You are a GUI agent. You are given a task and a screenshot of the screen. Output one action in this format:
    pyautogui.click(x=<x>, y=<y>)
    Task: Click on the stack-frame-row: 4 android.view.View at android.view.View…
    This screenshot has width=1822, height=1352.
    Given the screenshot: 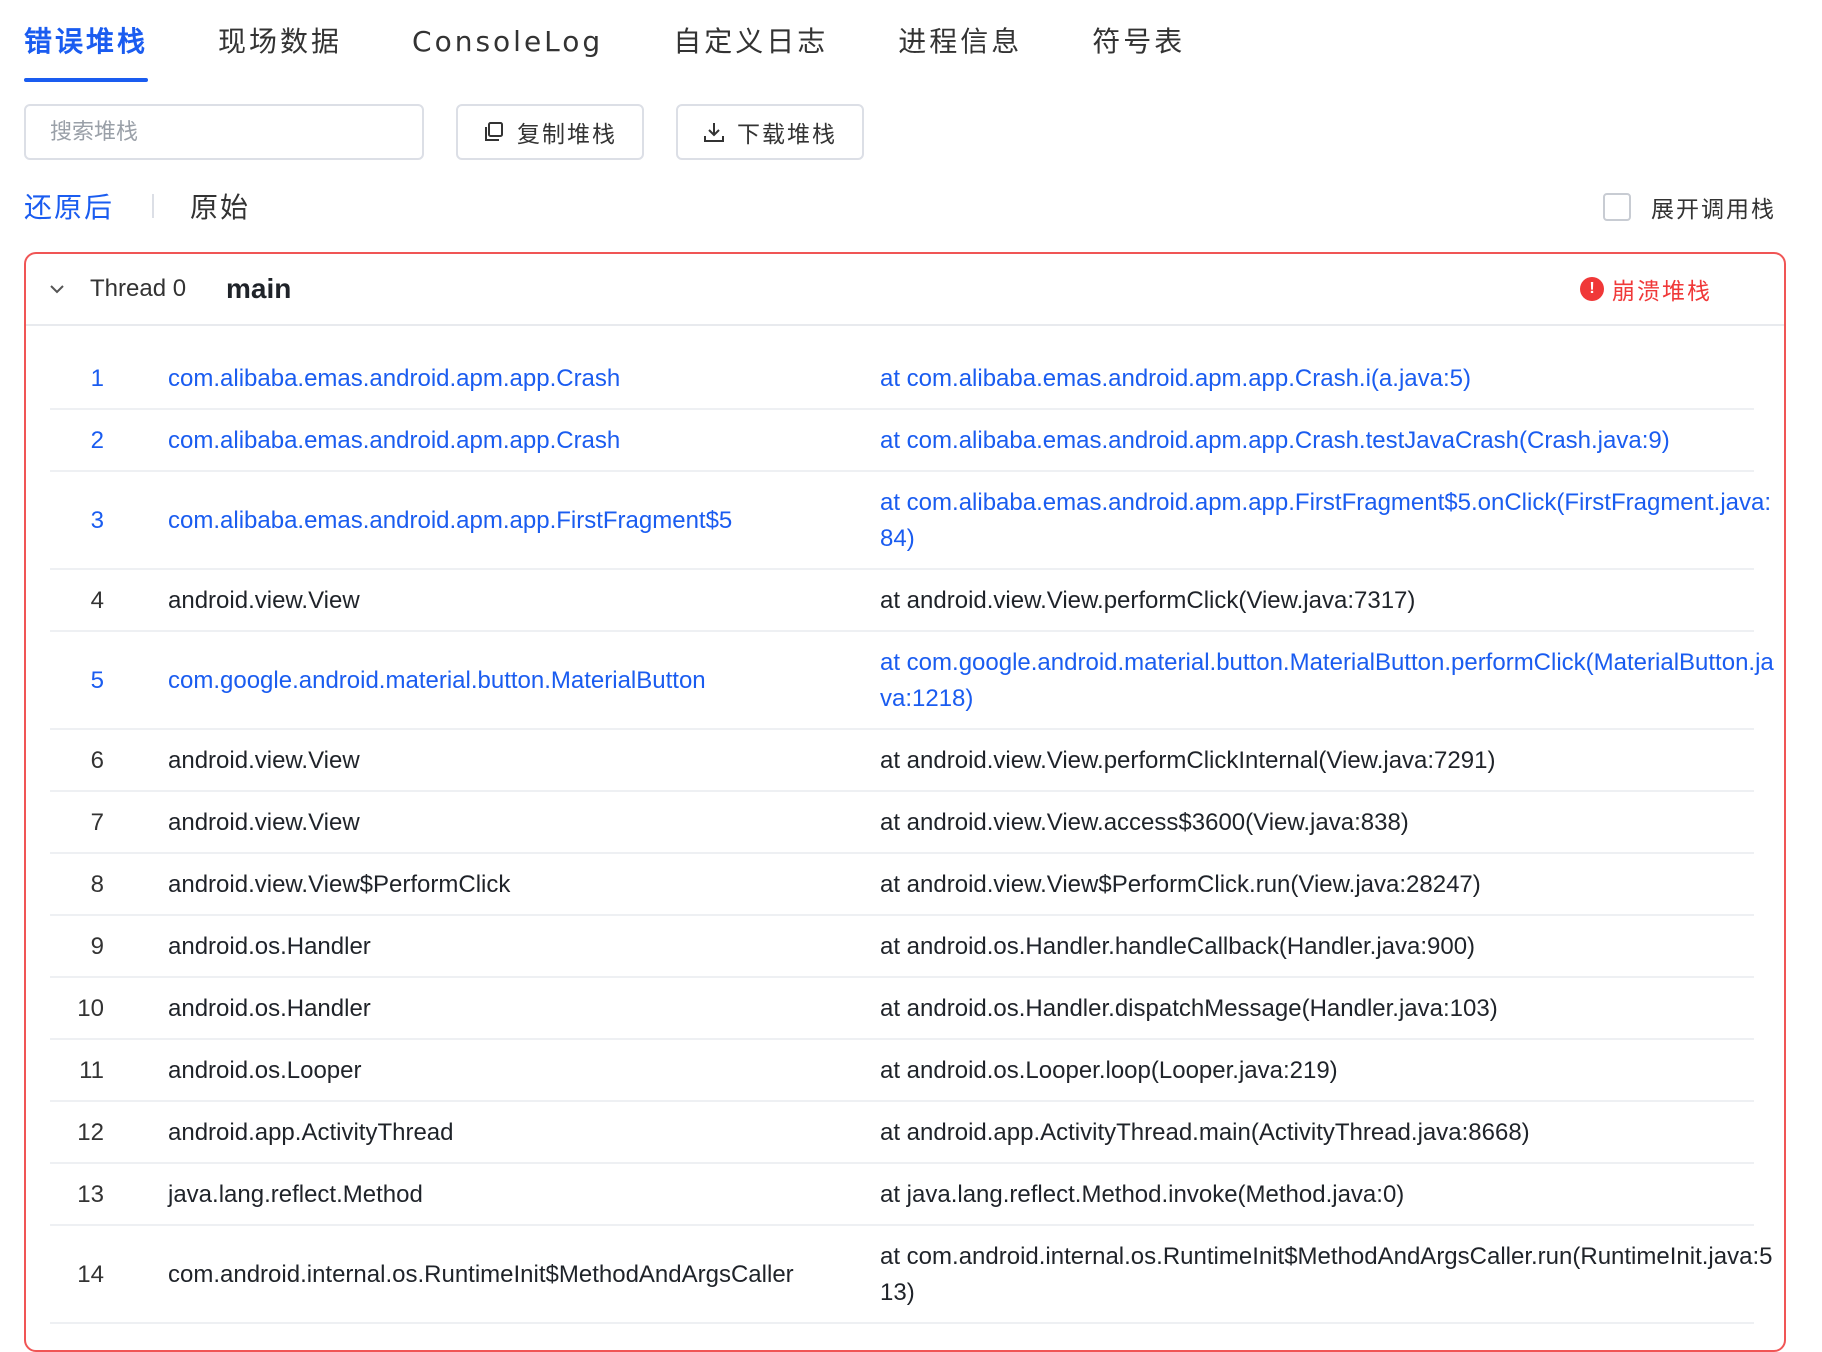 What is the action you would take?
    pyautogui.click(x=902, y=601)
    